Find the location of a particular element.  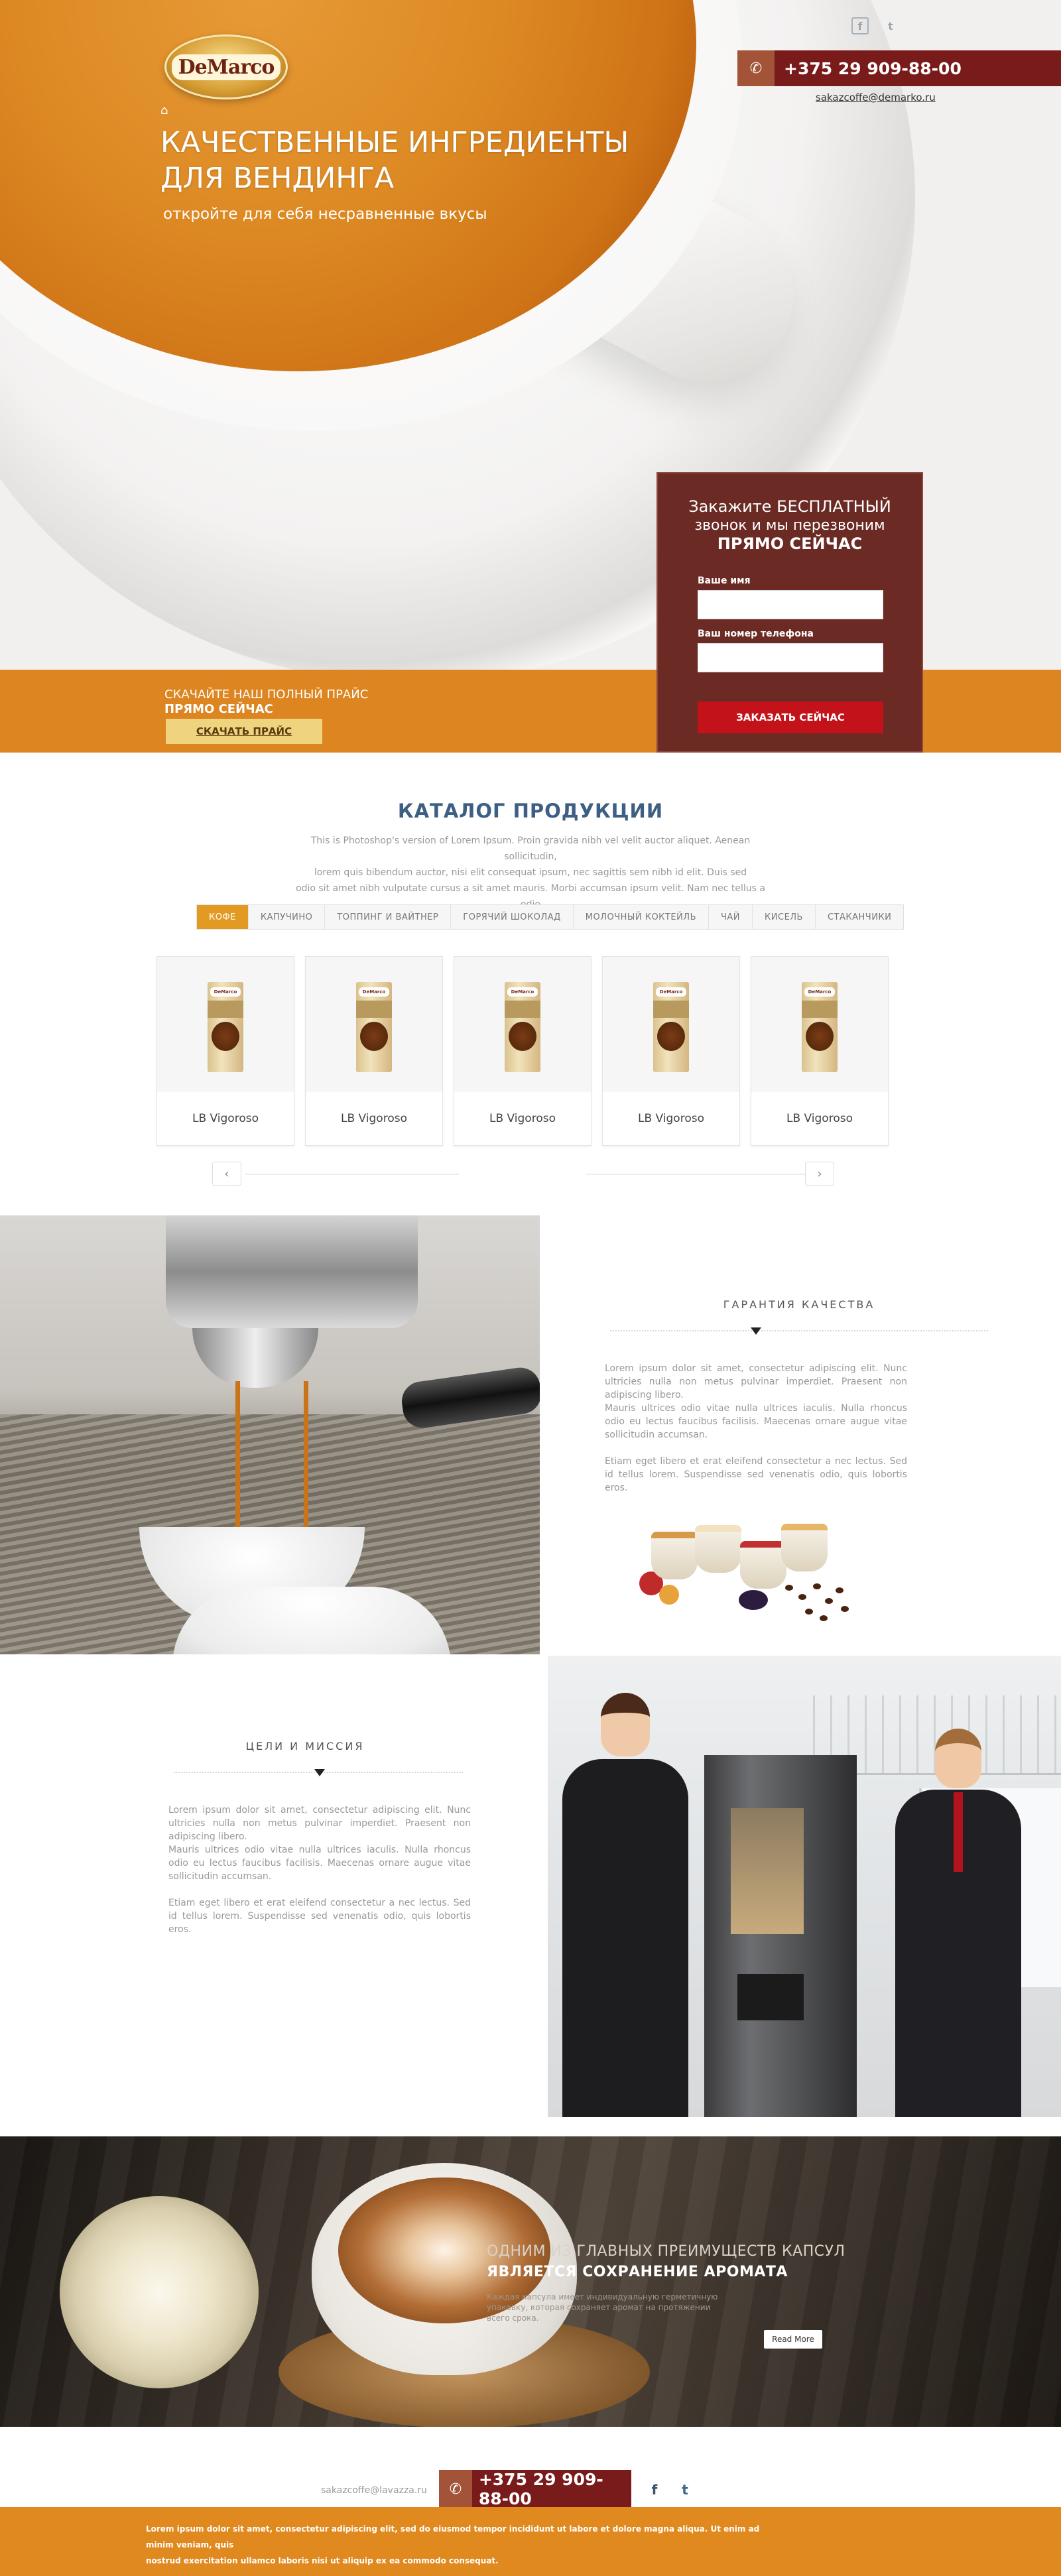

brand-logo: DeMarco is located at coordinates (226, 66).